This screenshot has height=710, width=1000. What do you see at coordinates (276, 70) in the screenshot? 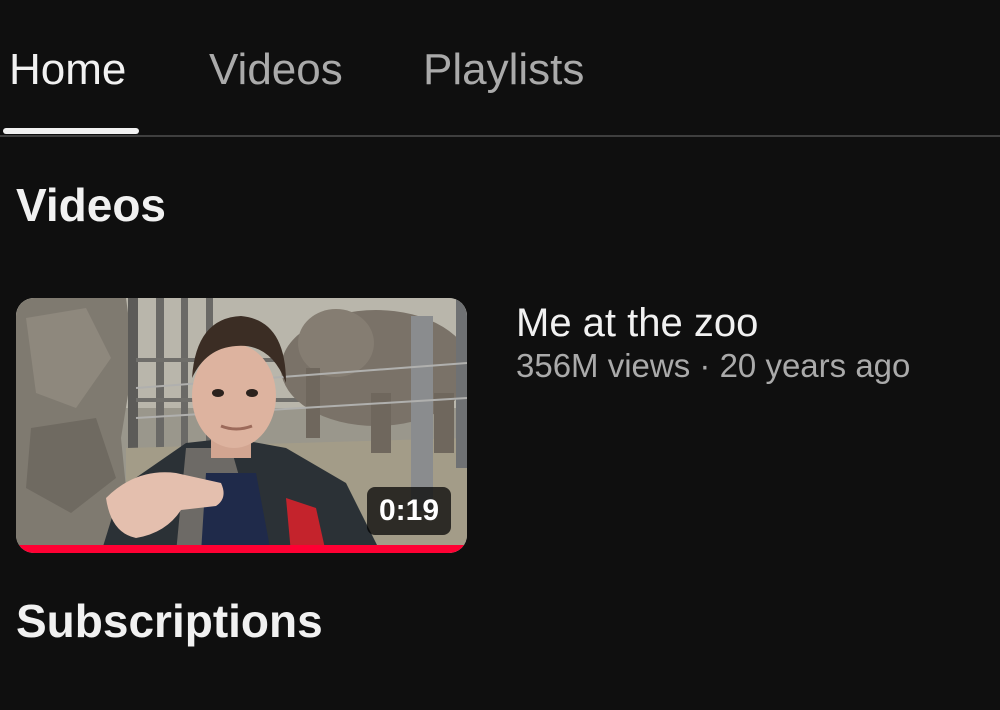
I see `tab-videos: Videos` at bounding box center [276, 70].